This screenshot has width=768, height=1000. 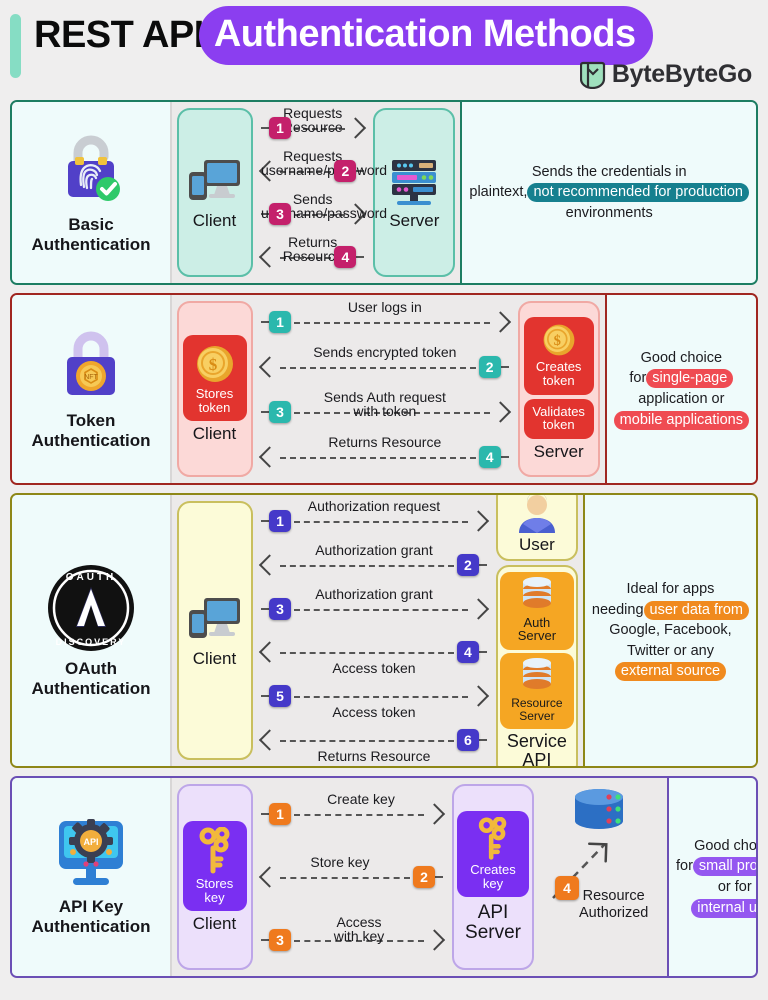 I want to click on note-part: or for, so click(x=734, y=887).